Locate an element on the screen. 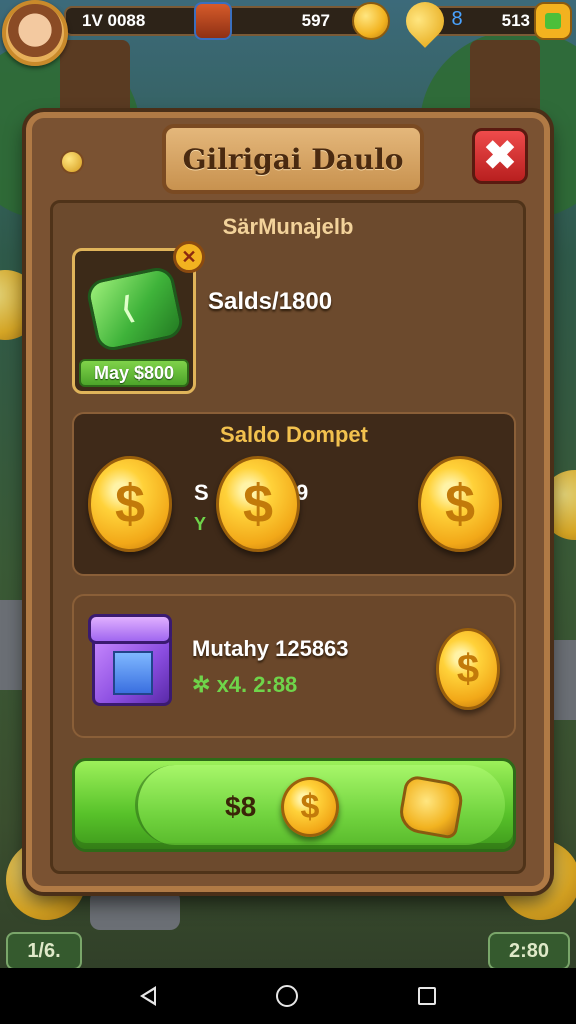 The height and width of the screenshot is (1024, 576). bottom-right-badge: 2:80 is located at coordinates (529, 951).